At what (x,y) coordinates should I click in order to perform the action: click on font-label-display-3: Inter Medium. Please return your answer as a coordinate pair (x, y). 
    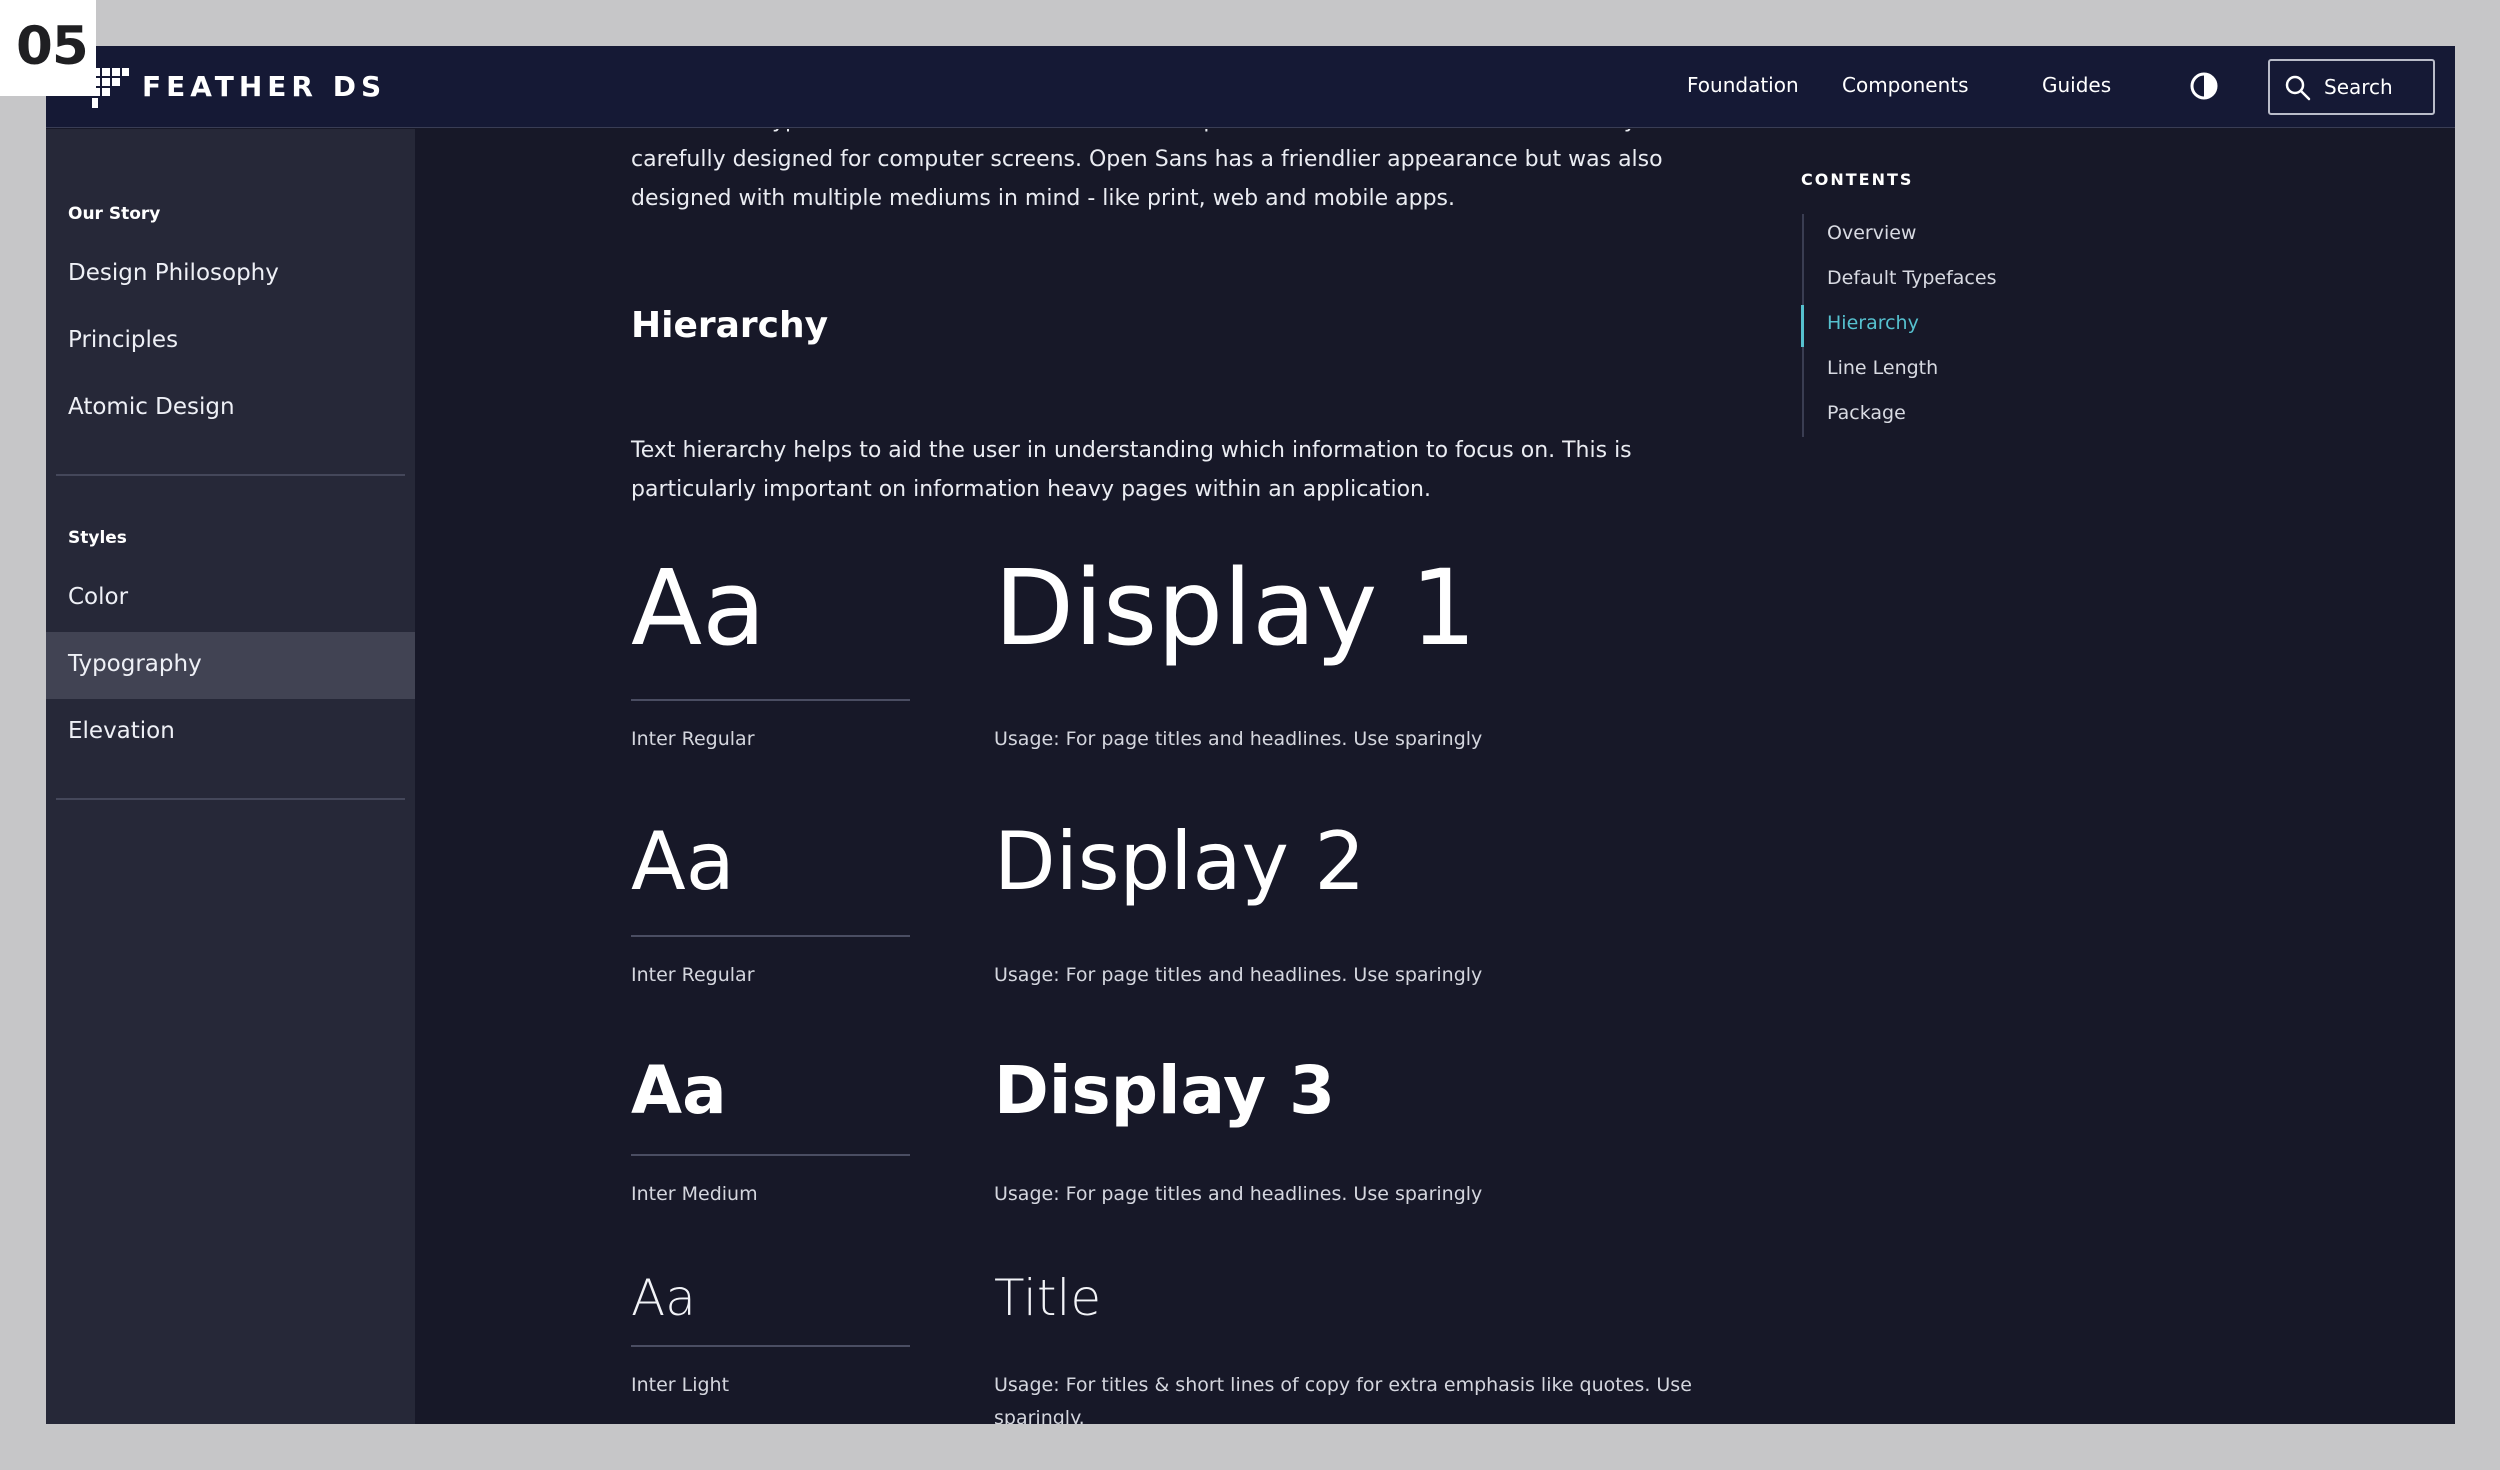
    Looking at the image, I should click on (694, 1194).